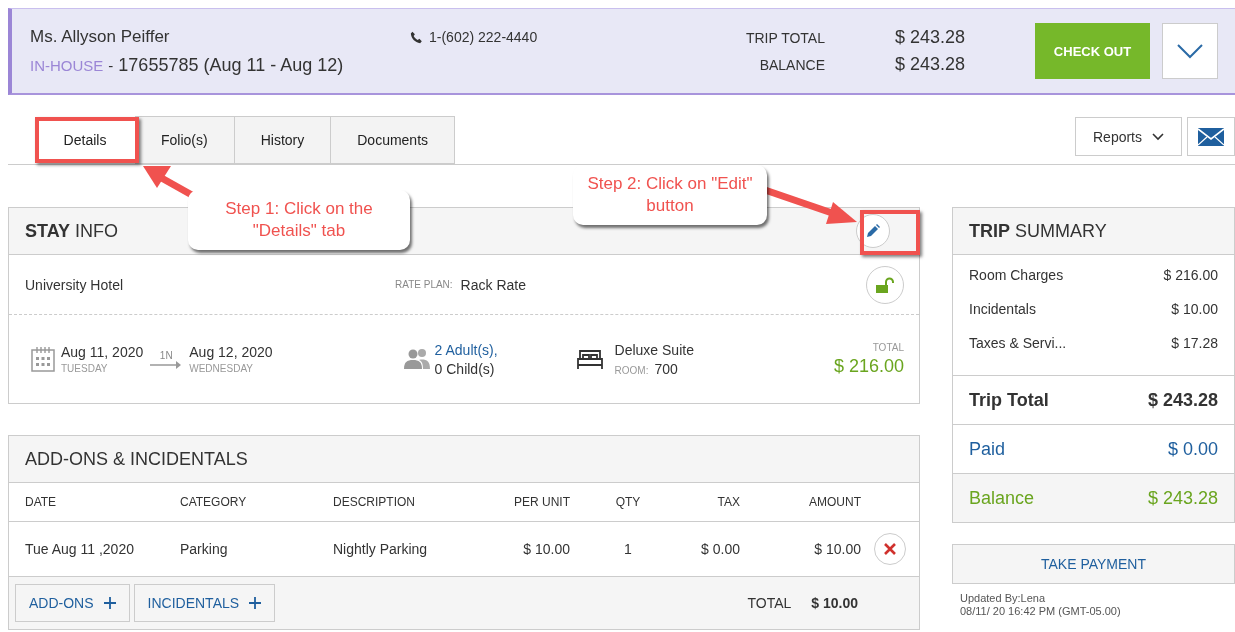 The width and height of the screenshot is (1235, 632). What do you see at coordinates (416, 359) in the screenshot?
I see `people-icon` at bounding box center [416, 359].